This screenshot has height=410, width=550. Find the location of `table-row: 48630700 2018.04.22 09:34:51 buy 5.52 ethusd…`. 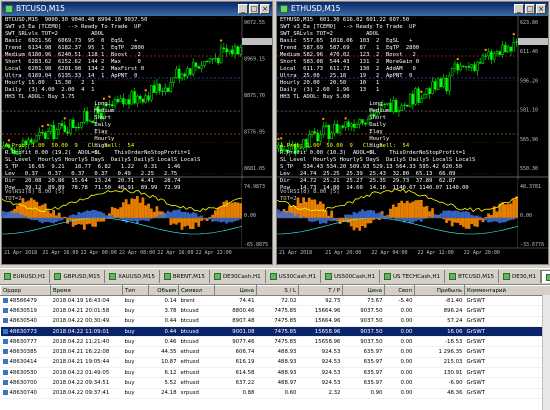

table-row: 48630700 2018.04.22 09:34:51 buy 5.52 ethusd… is located at coordinates (275, 383).